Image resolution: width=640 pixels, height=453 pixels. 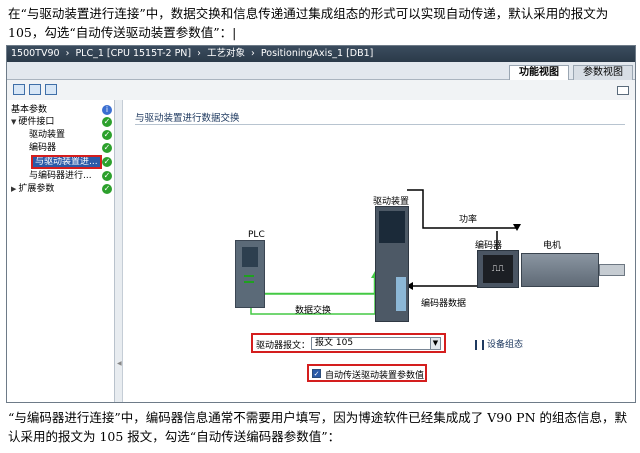 I want to click on plc-label: PLC, so click(x=256, y=235).